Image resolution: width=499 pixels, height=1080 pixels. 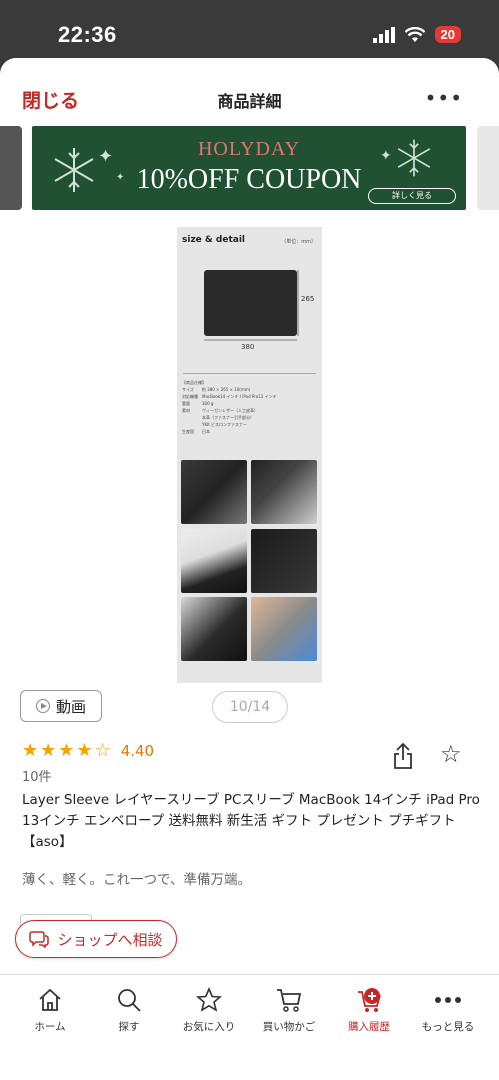 I want to click on tab-label: もっと見る, so click(x=448, y=1027).